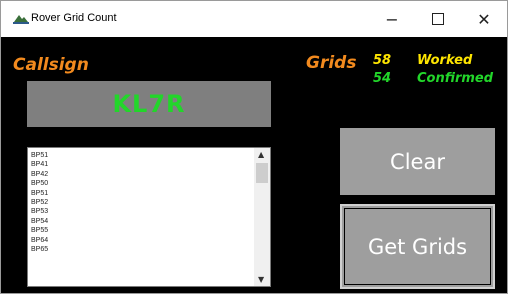  Describe the element at coordinates (141, 221) in the screenshot. I see `list-item: BP54` at that location.